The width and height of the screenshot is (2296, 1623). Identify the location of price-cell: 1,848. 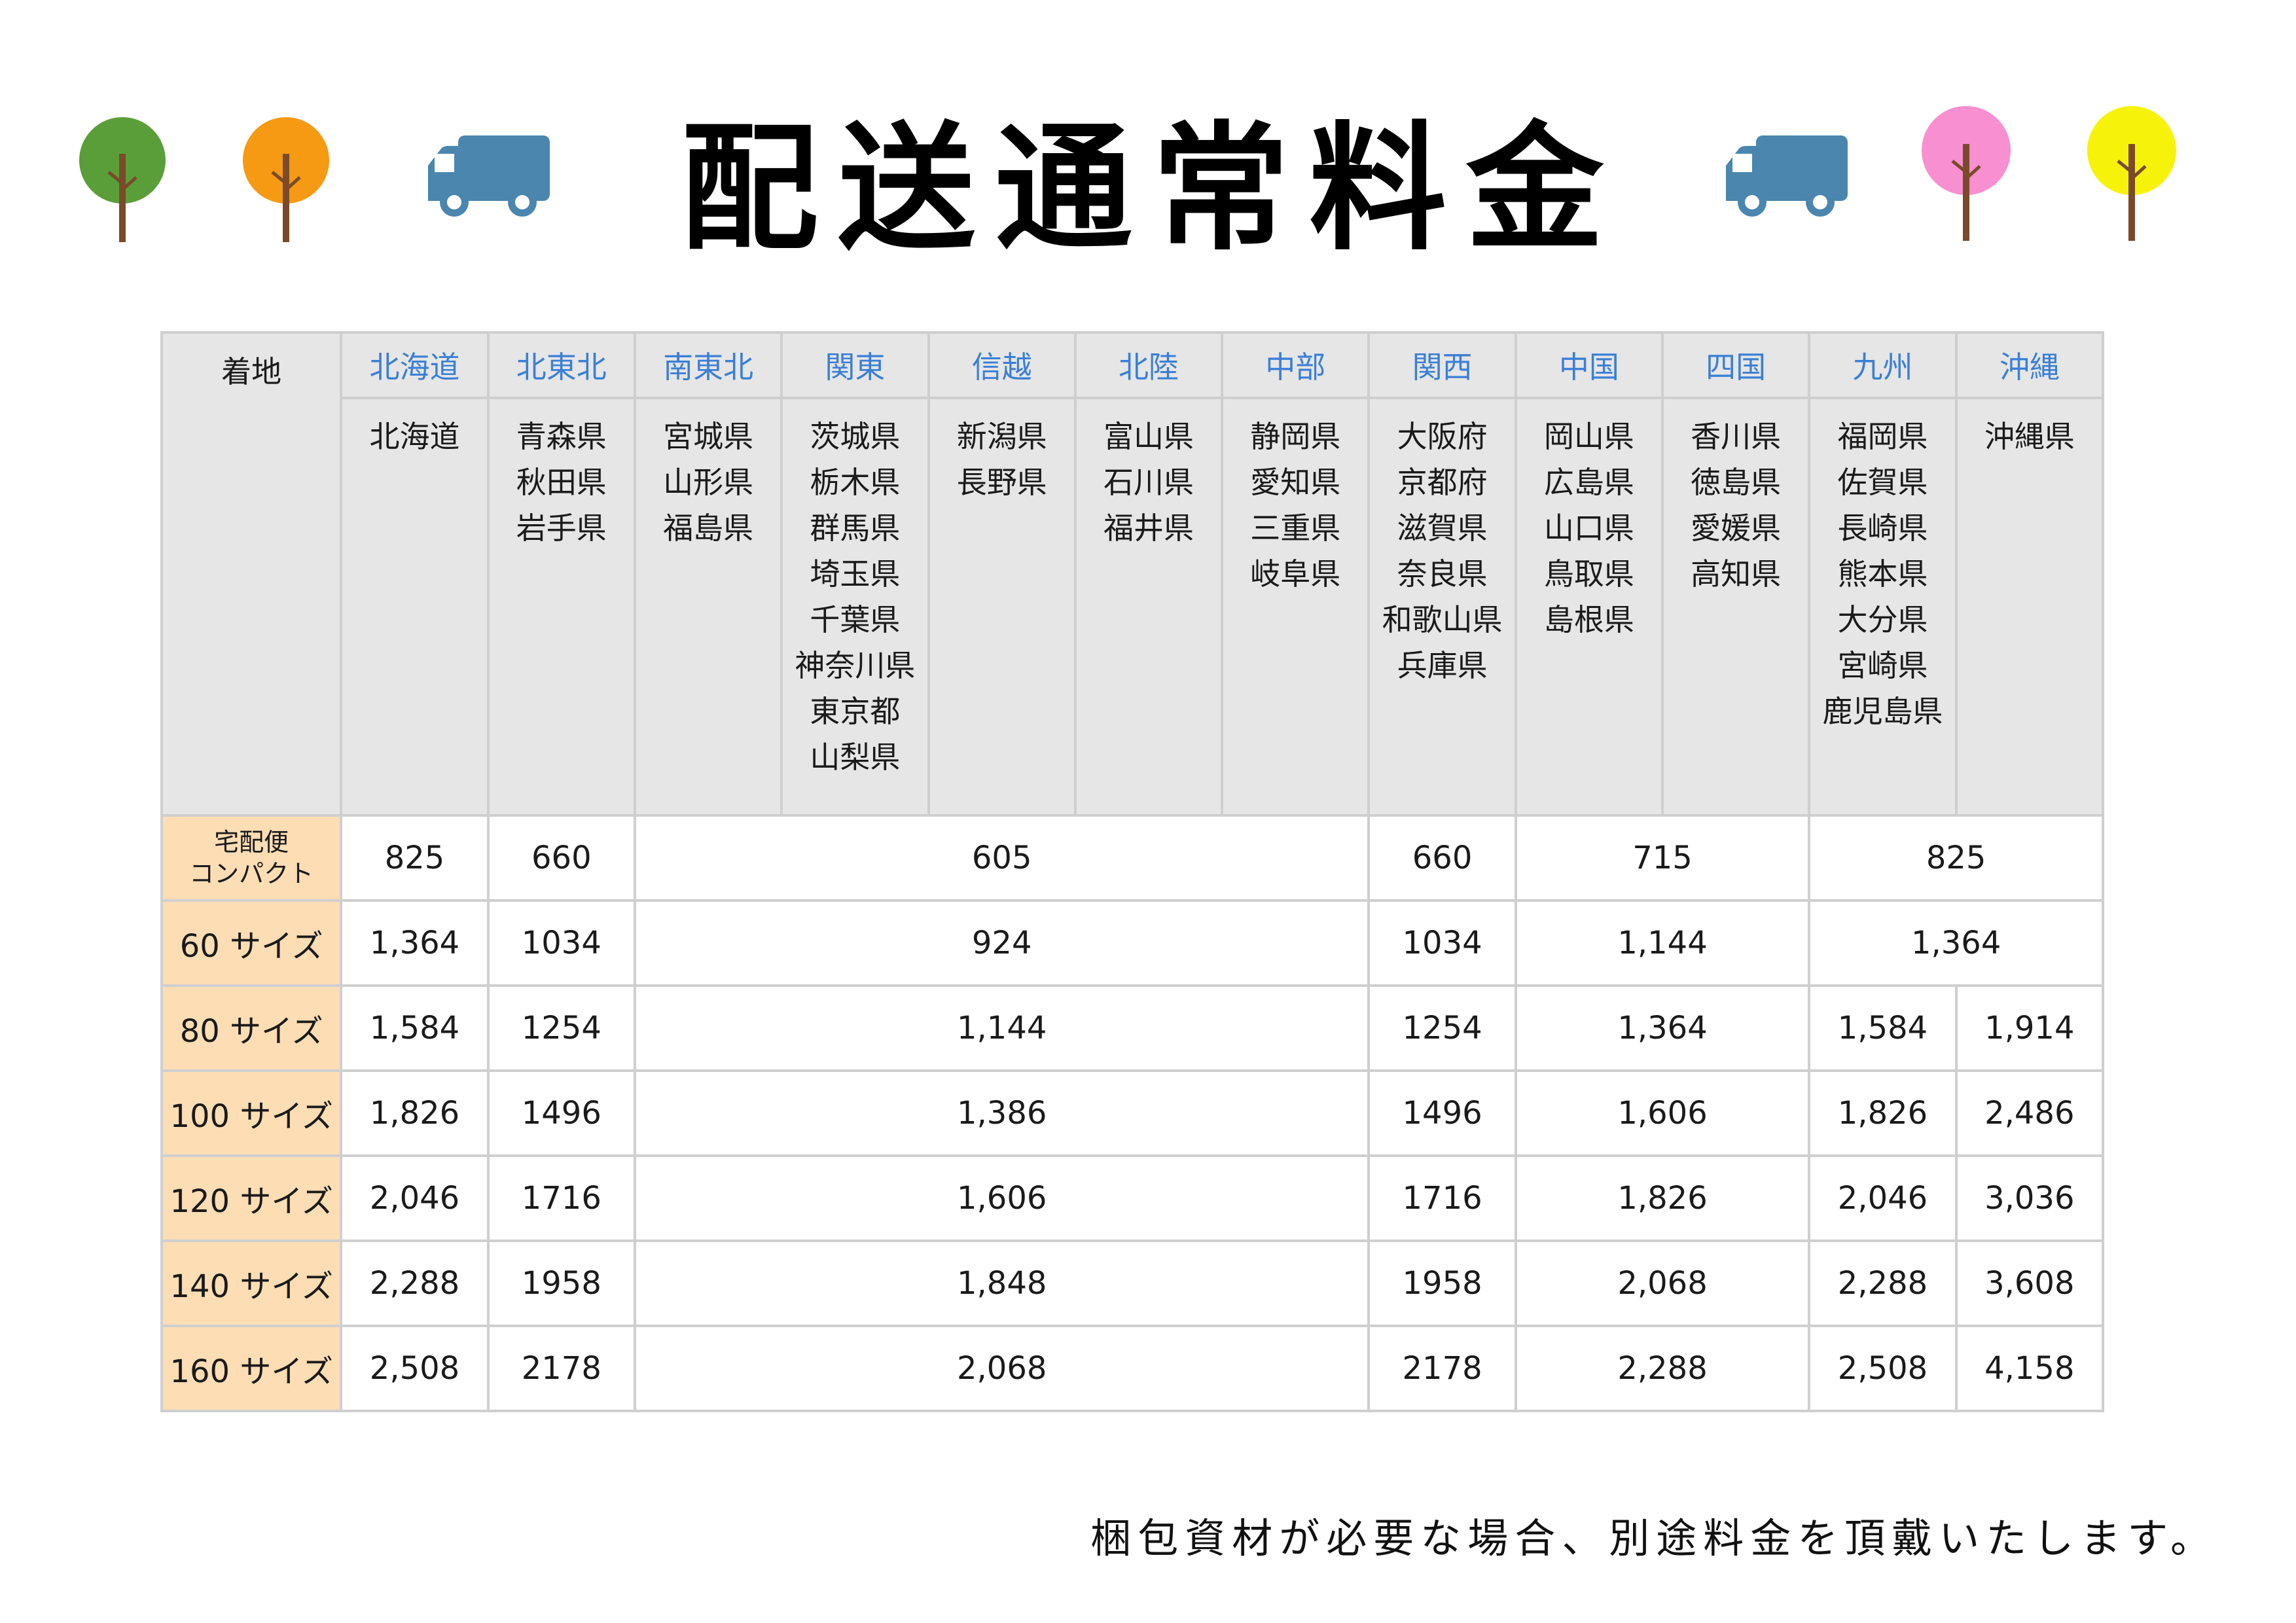
(1002, 1283).